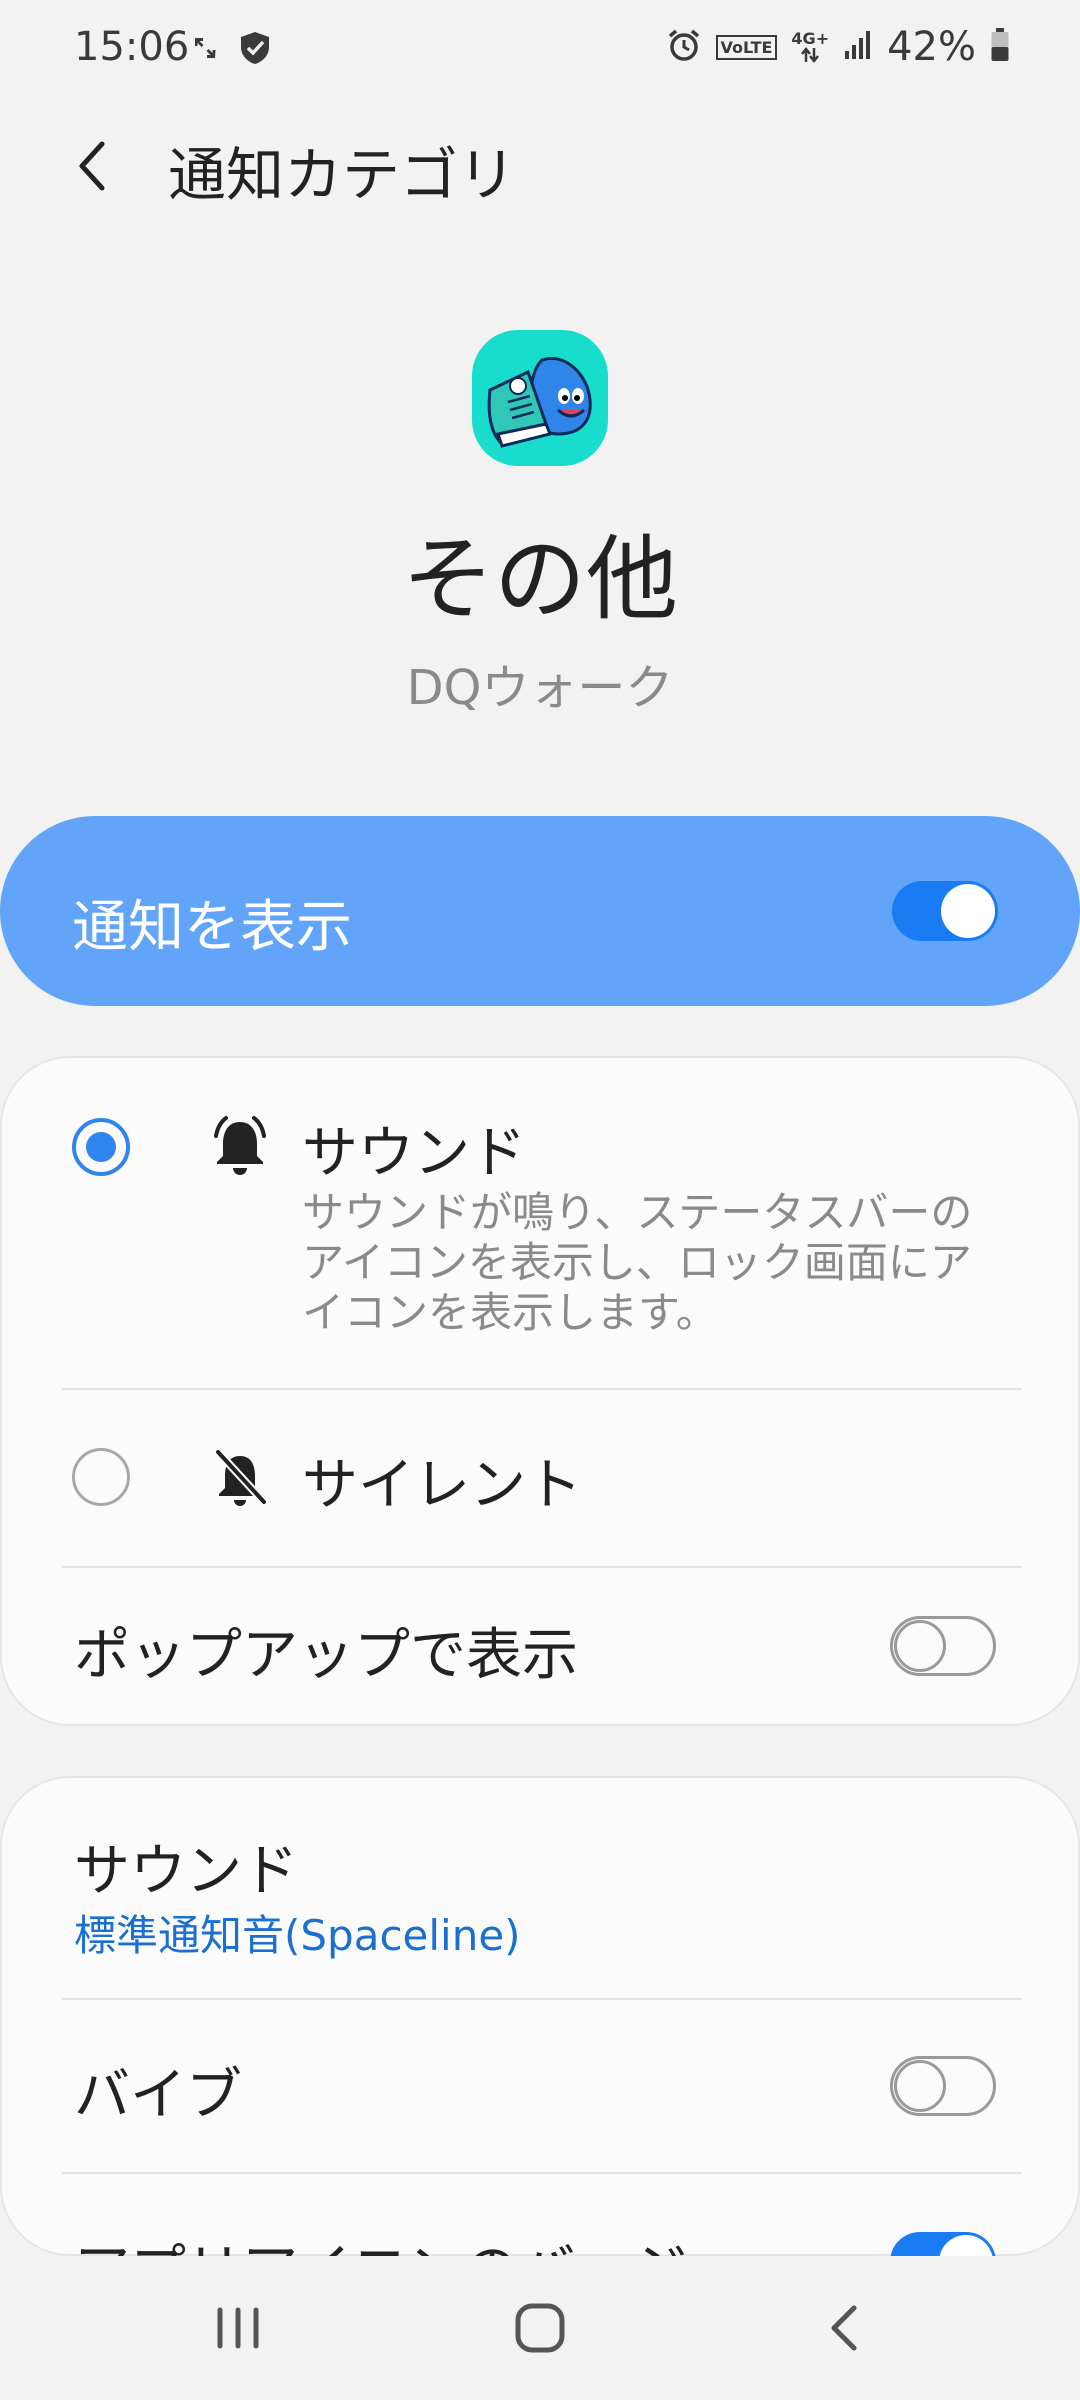 The image size is (1080, 2400). I want to click on popup-row: ポップアップで表示, so click(540, 1646).